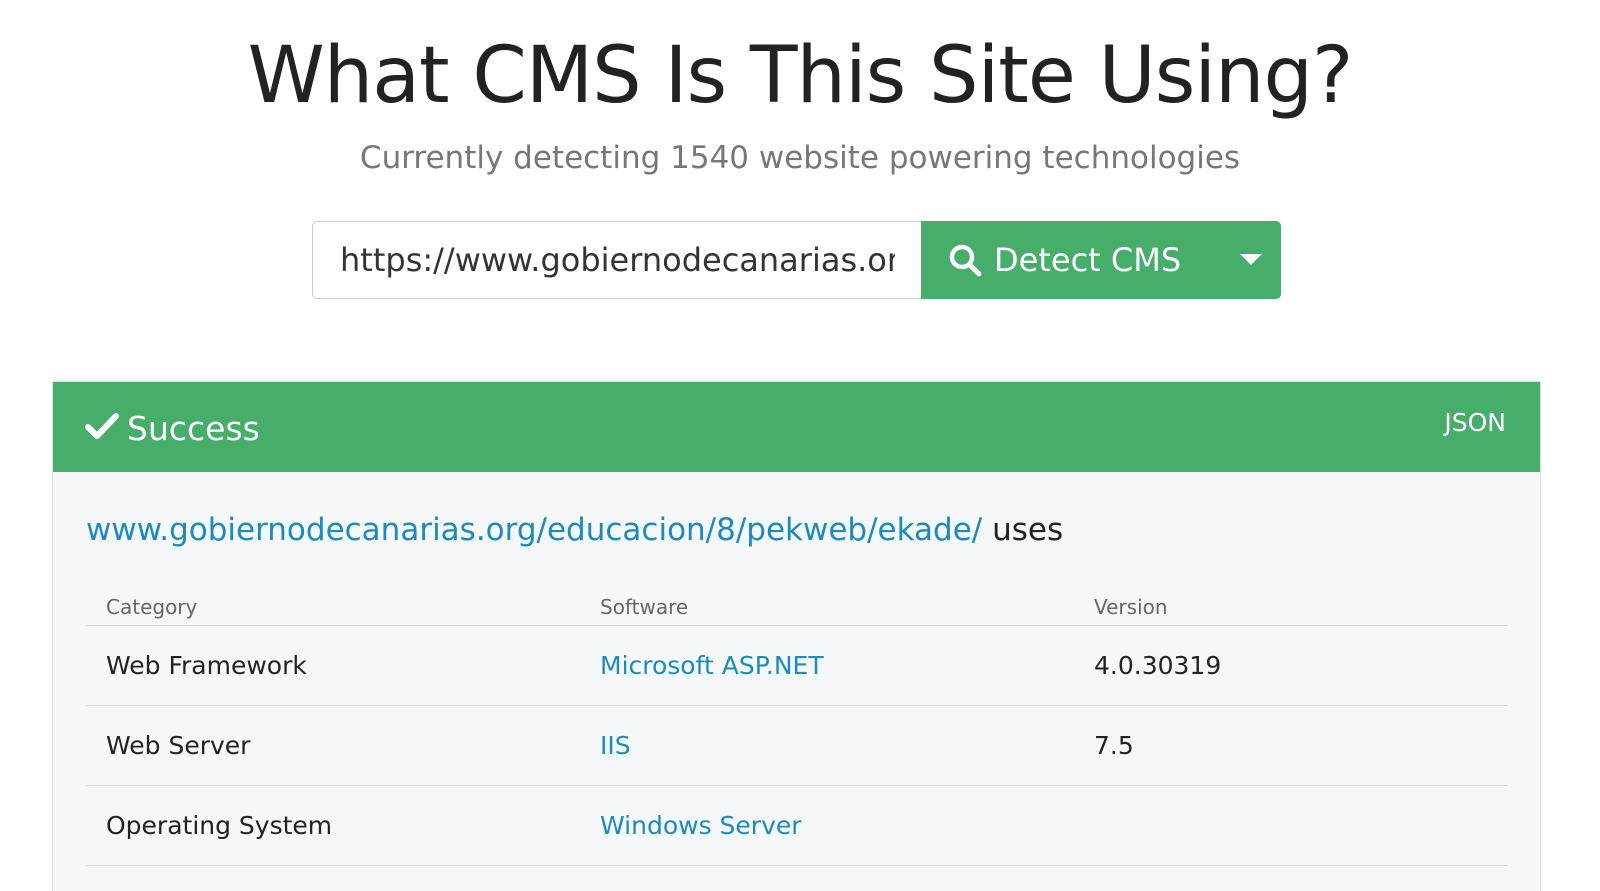 The width and height of the screenshot is (1600, 891). What do you see at coordinates (827, 609) in the screenshot?
I see `column-header-software: Software` at bounding box center [827, 609].